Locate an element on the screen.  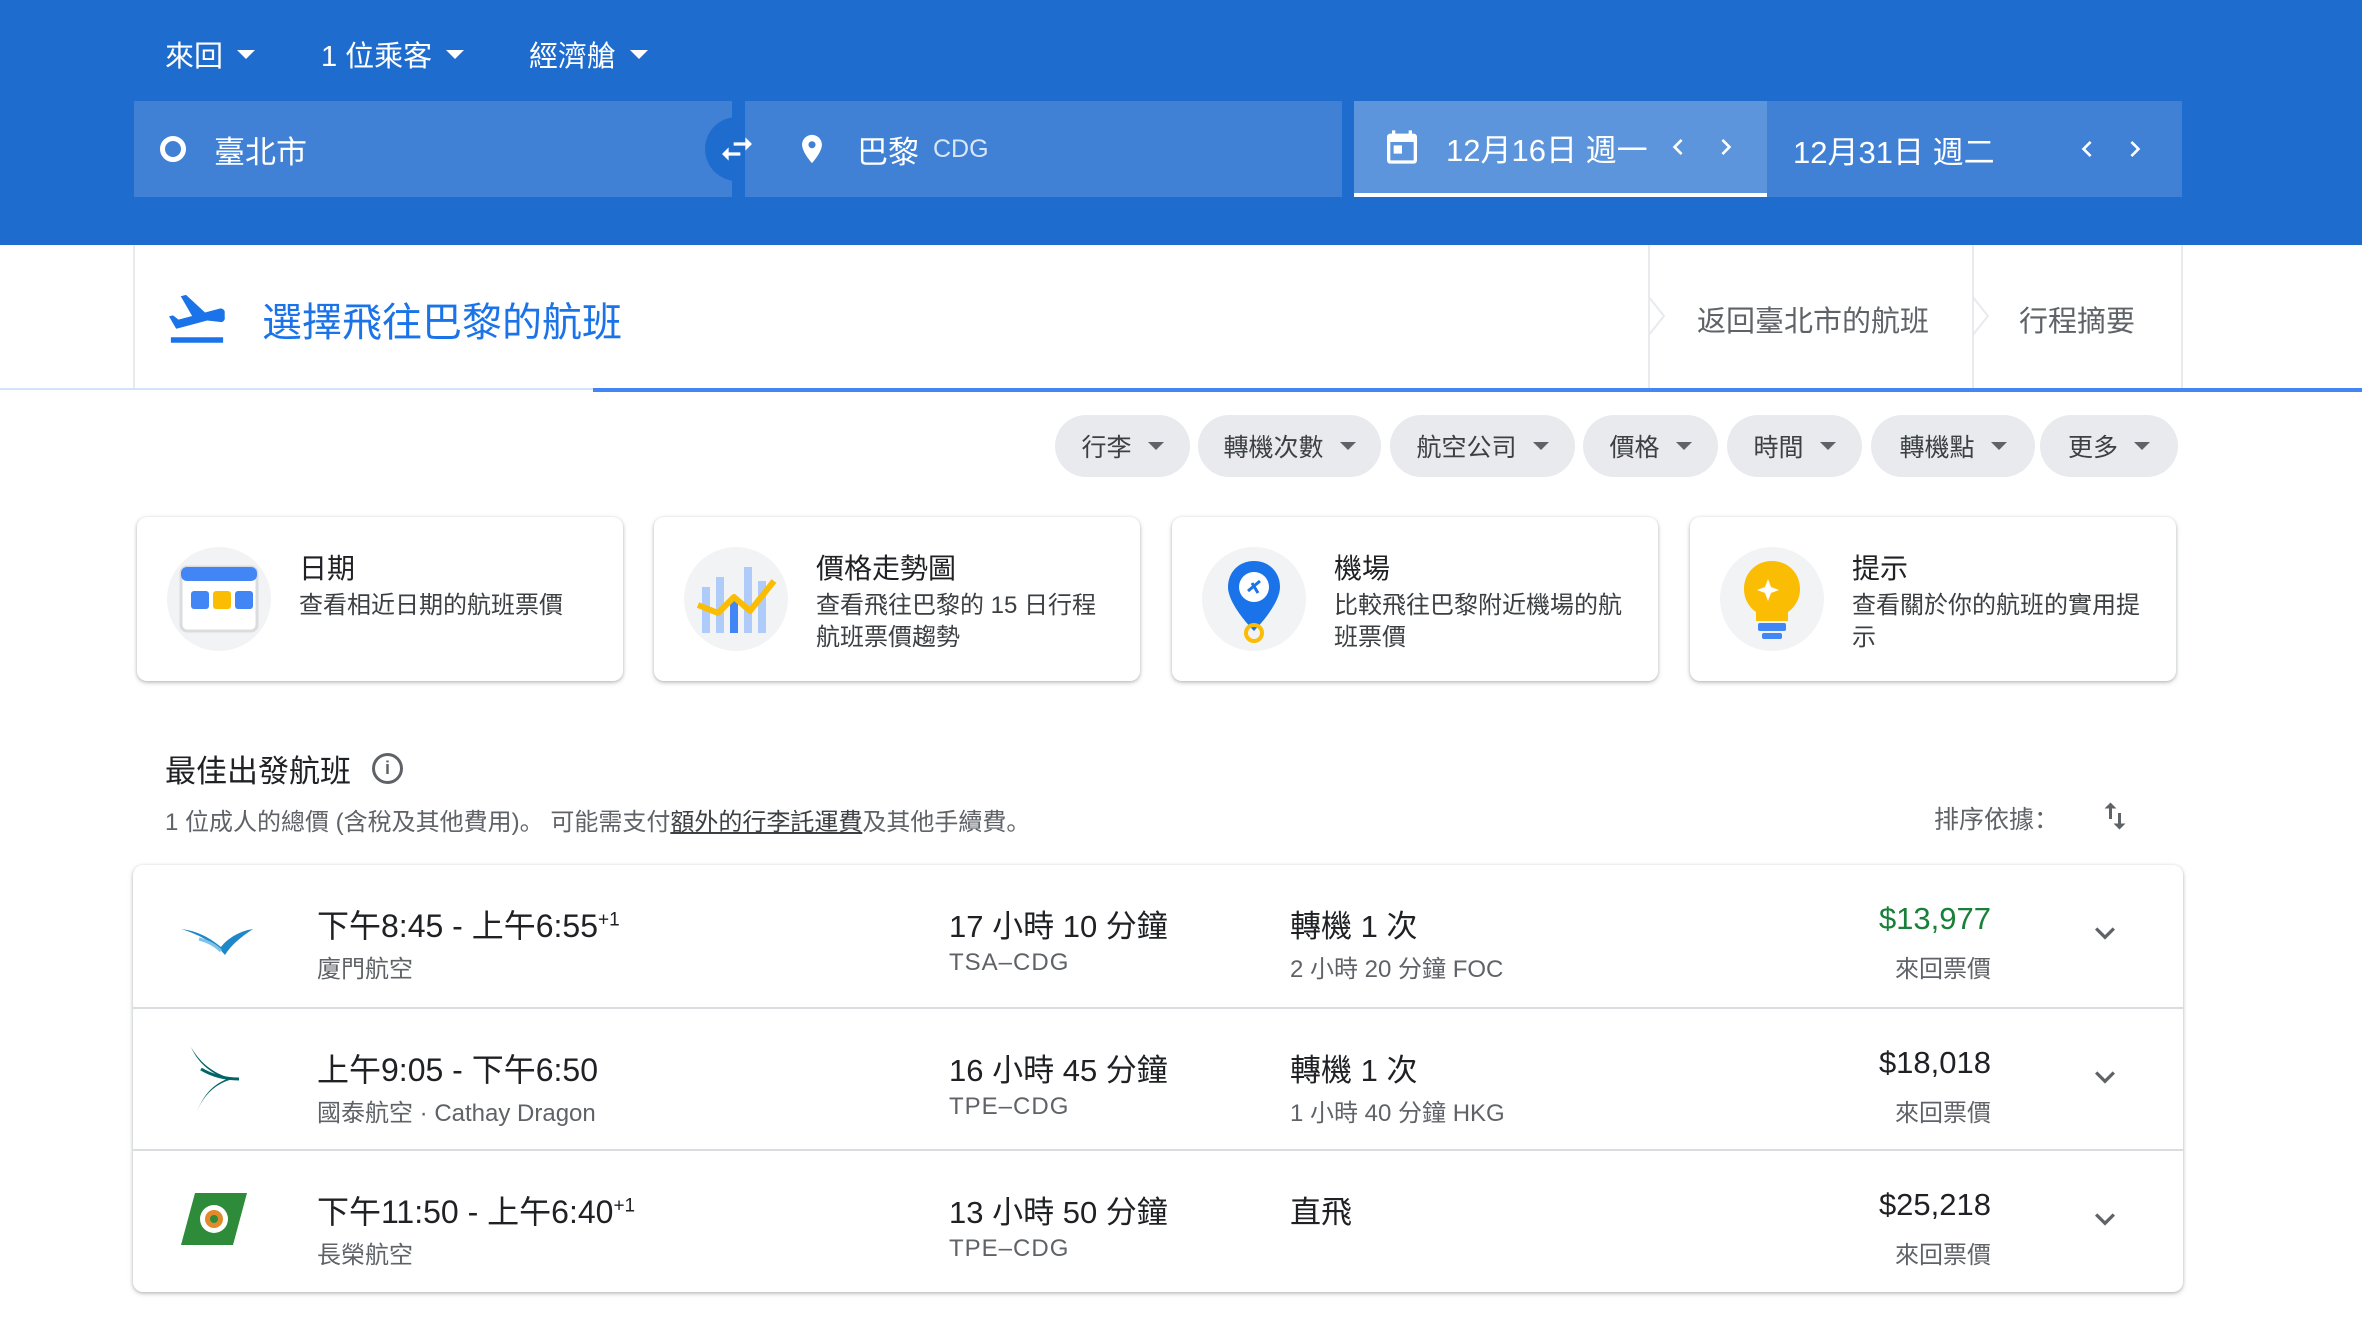
filter-chip-price: 價格 is located at coordinates (1650, 446).